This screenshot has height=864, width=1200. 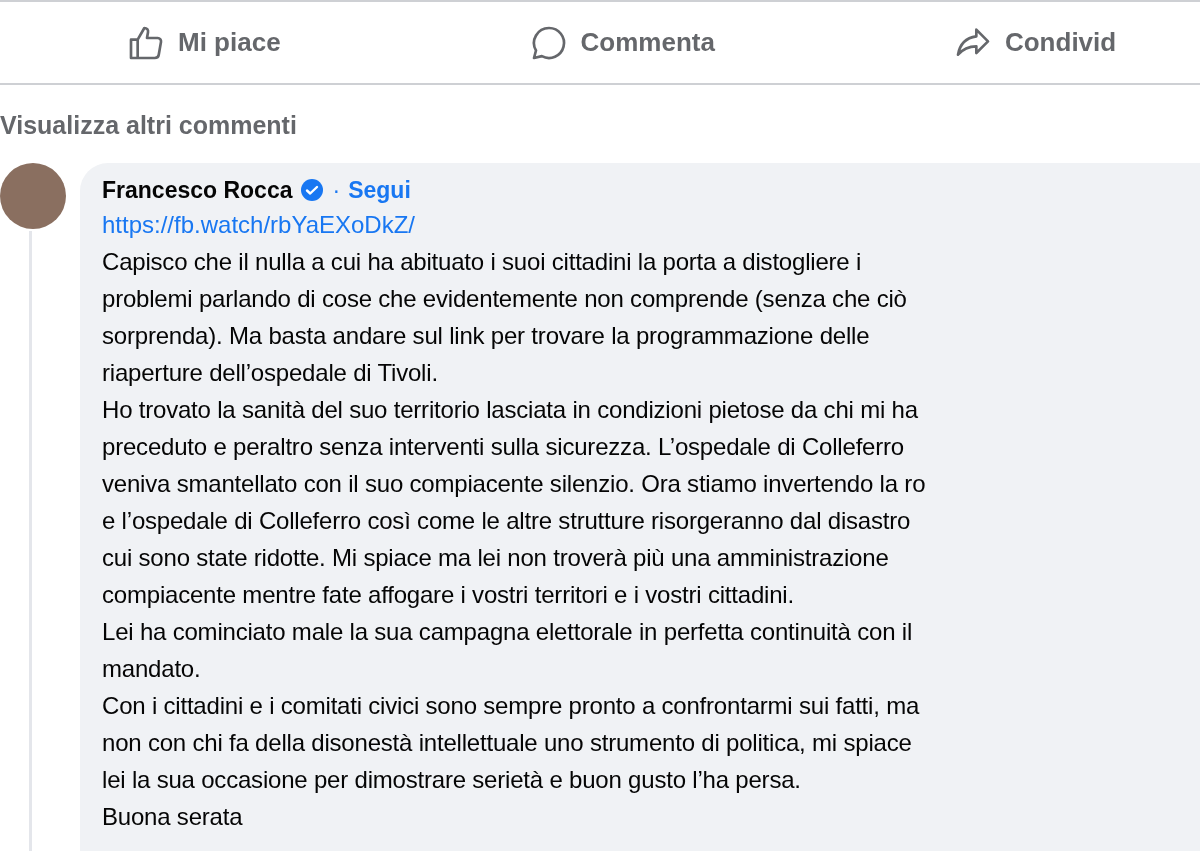 What do you see at coordinates (448, 595) in the screenshot?
I see `comment-text-line: compiacente mentre fate affogare i vostri territori e i vostri cittadini.` at bounding box center [448, 595].